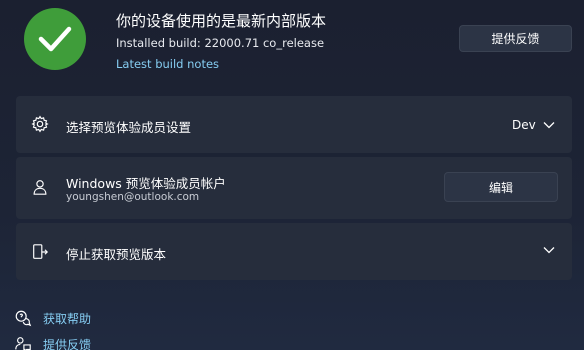 Image resolution: width=584 pixels, height=350 pixels. What do you see at coordinates (515, 38) in the screenshot?
I see `feedback-button: 提供反馈` at bounding box center [515, 38].